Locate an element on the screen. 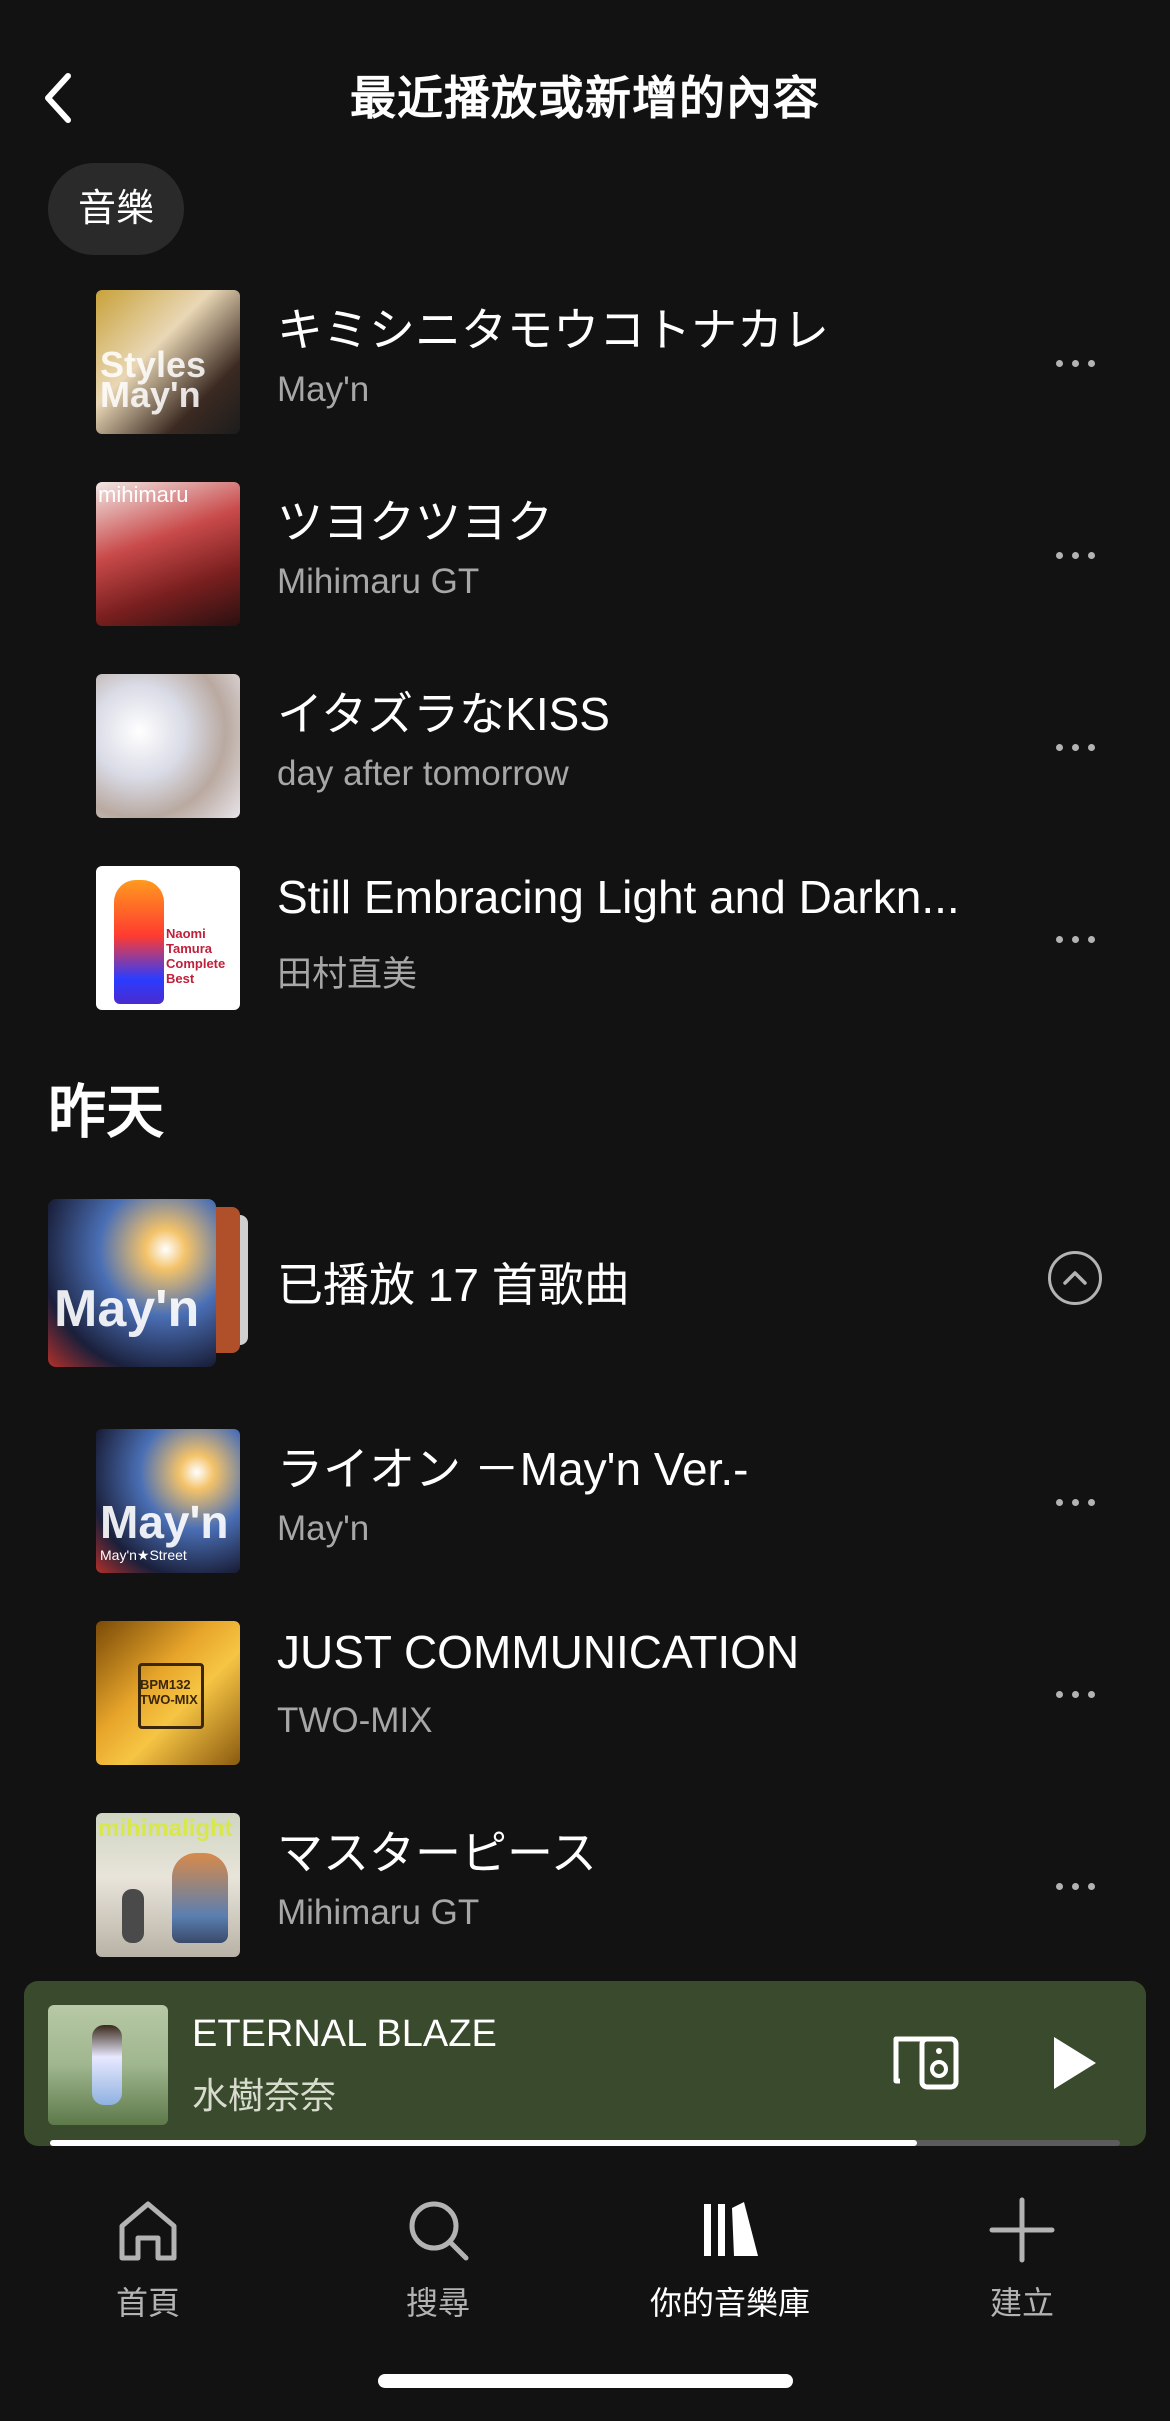 This screenshot has width=1170, height=2421. bottom-tab-bar: 首頁 搜尋 你的音樂庫 建立 is located at coordinates (585, 2265).